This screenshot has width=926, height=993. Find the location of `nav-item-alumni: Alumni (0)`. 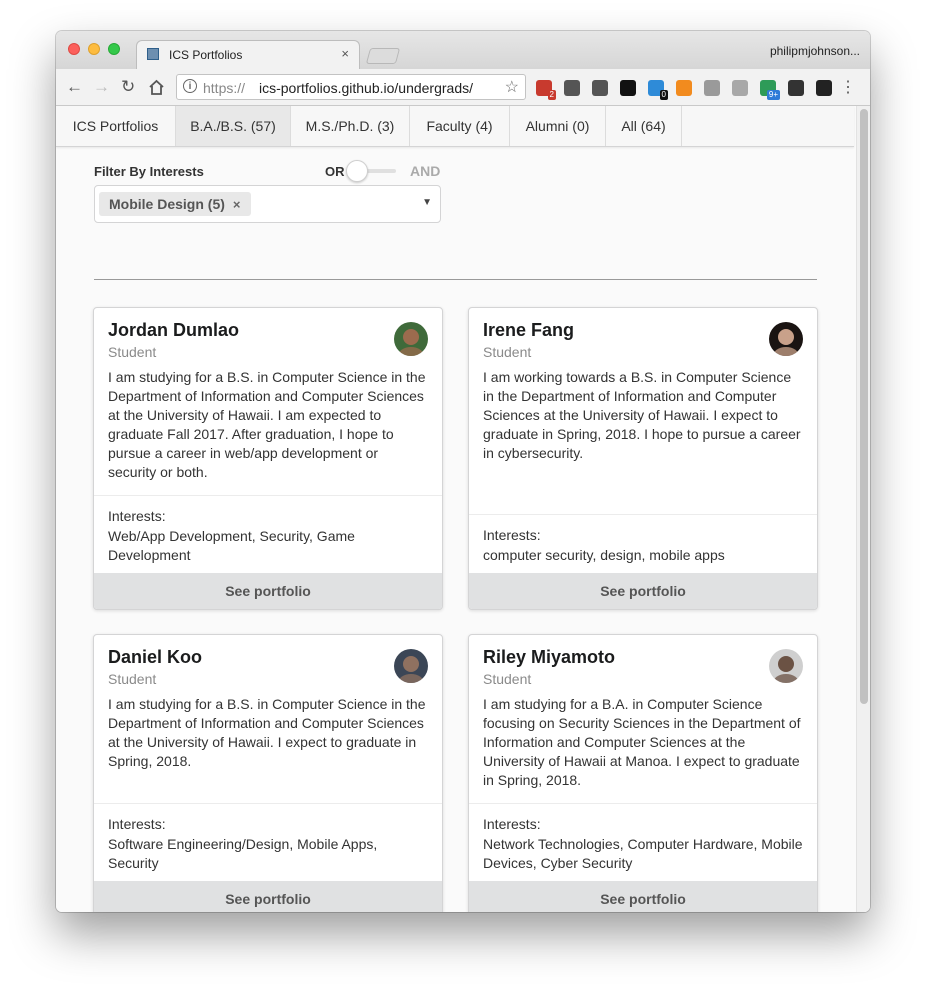

nav-item-alumni: Alumni (0) is located at coordinates (558, 126).